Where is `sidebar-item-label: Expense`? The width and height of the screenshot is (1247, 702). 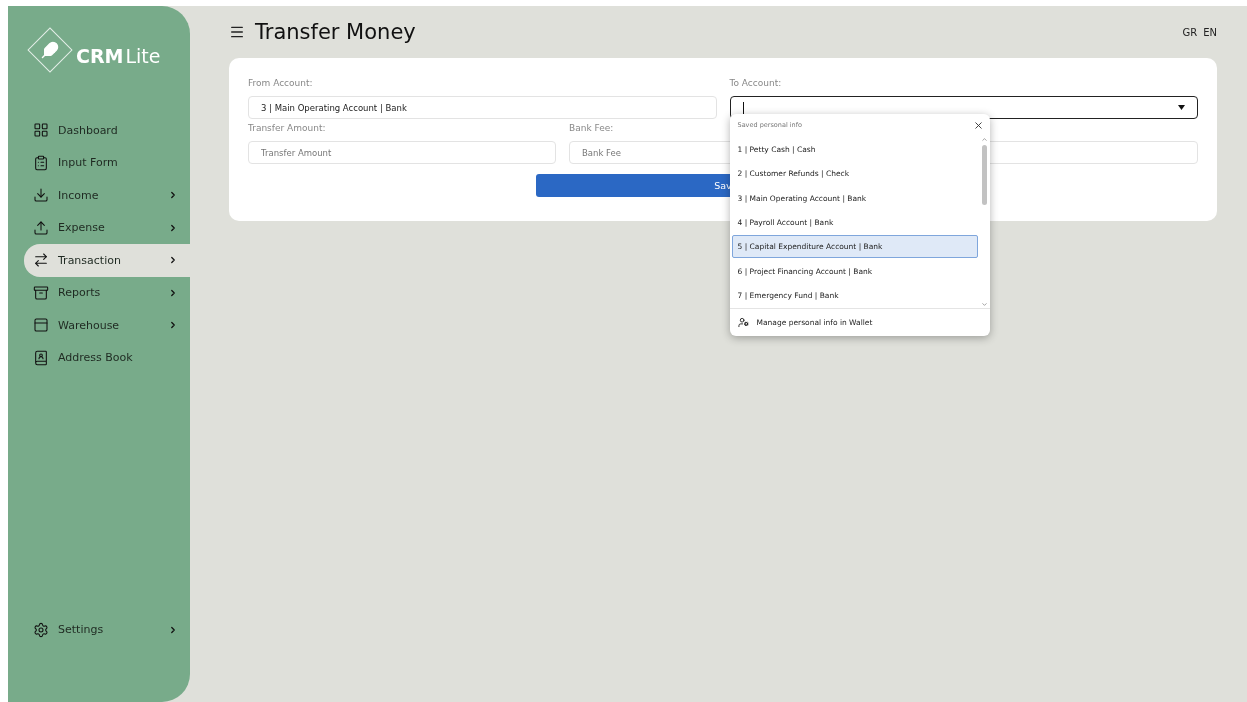
sidebar-item-label: Expense is located at coordinates (82, 228).